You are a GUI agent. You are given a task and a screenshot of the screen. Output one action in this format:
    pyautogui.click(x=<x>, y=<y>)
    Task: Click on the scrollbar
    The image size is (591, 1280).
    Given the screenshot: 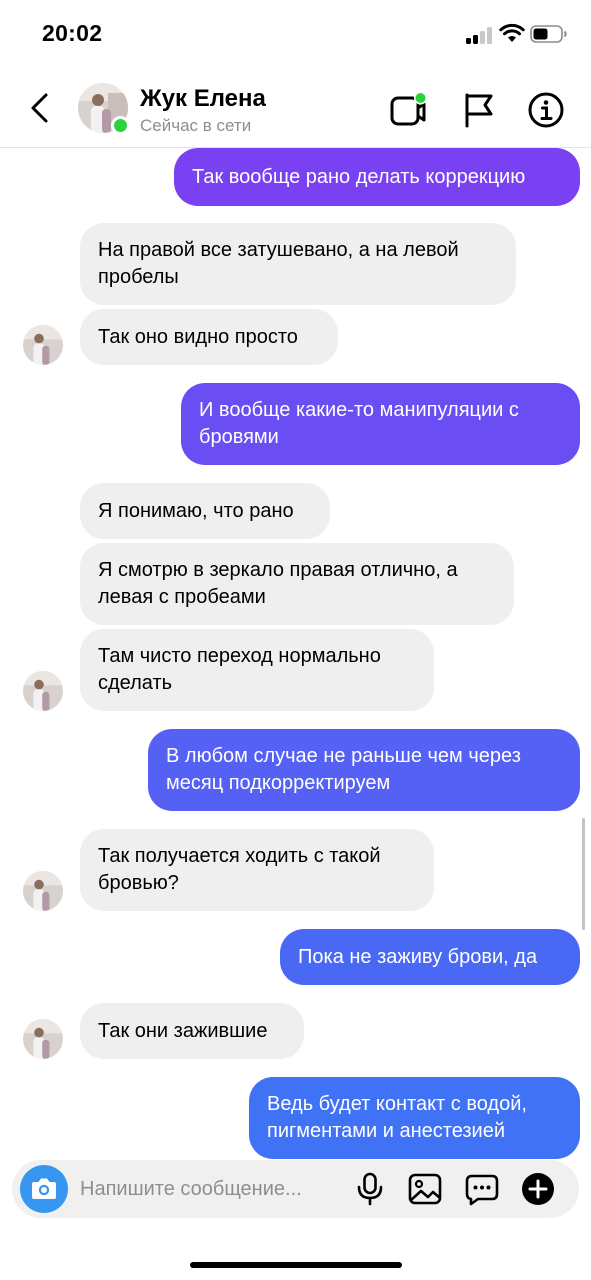 What is the action you would take?
    pyautogui.click(x=583, y=874)
    